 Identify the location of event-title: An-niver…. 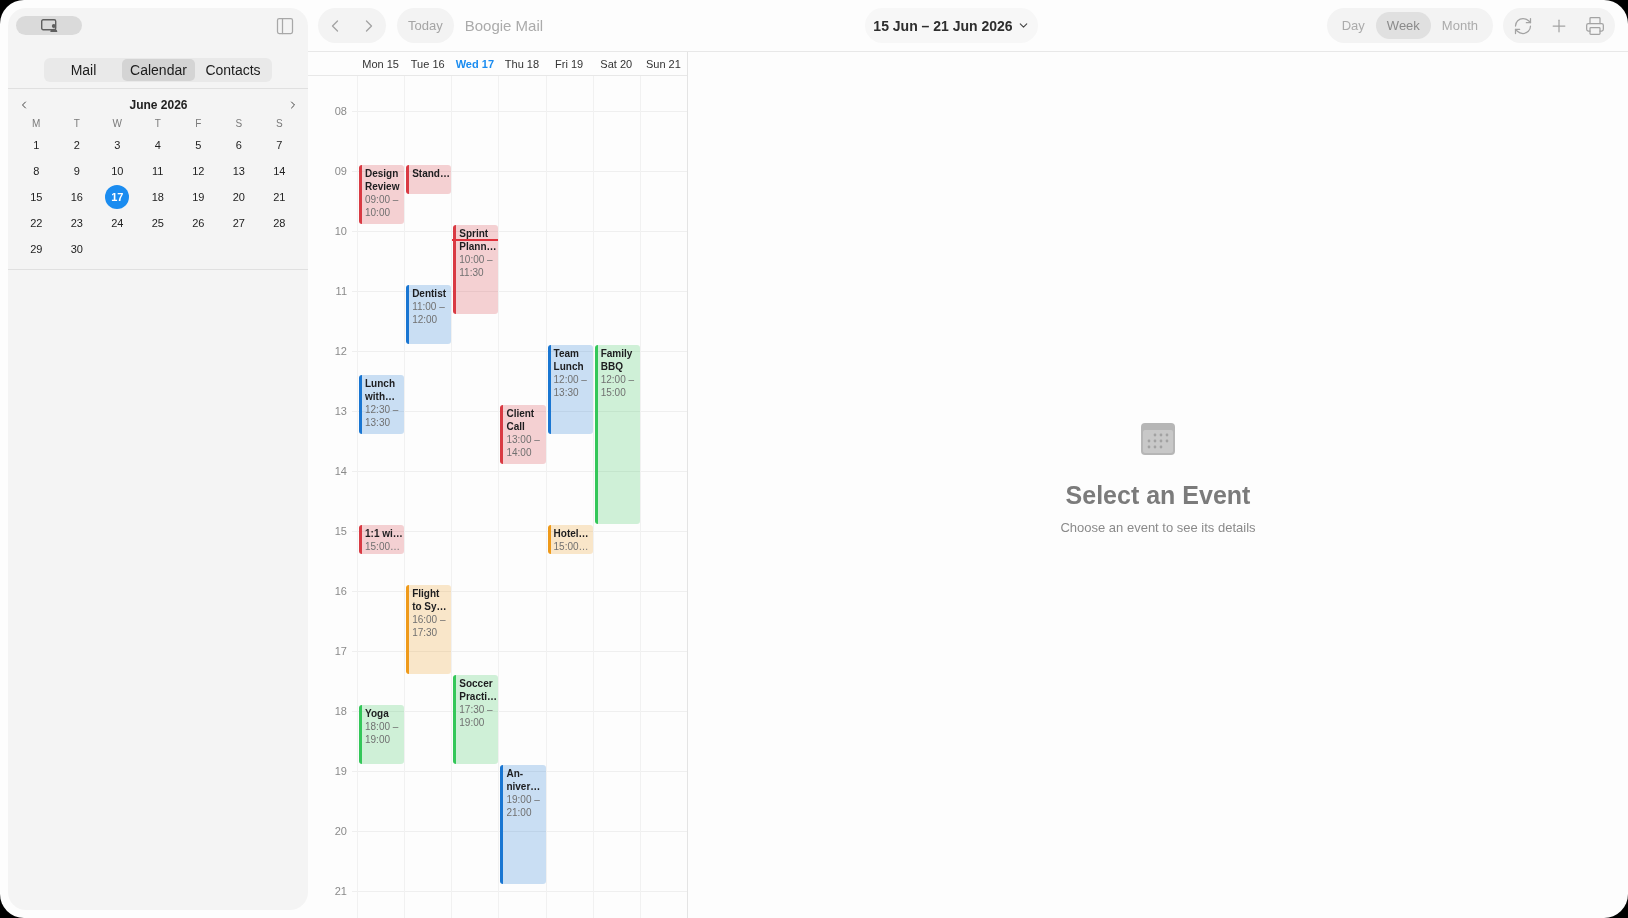
(524, 780).